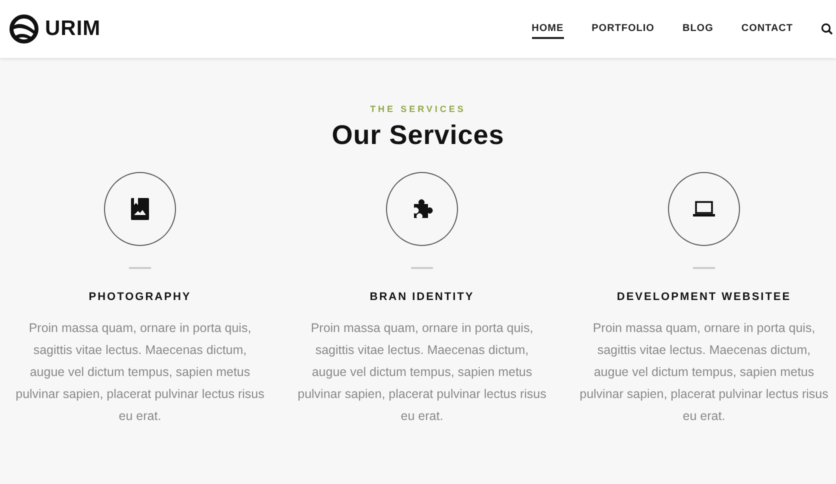 This screenshot has width=836, height=484. Describe the element at coordinates (704, 297) in the screenshot. I see `service-title: DEVELOPMENT WEBSITEE` at that location.